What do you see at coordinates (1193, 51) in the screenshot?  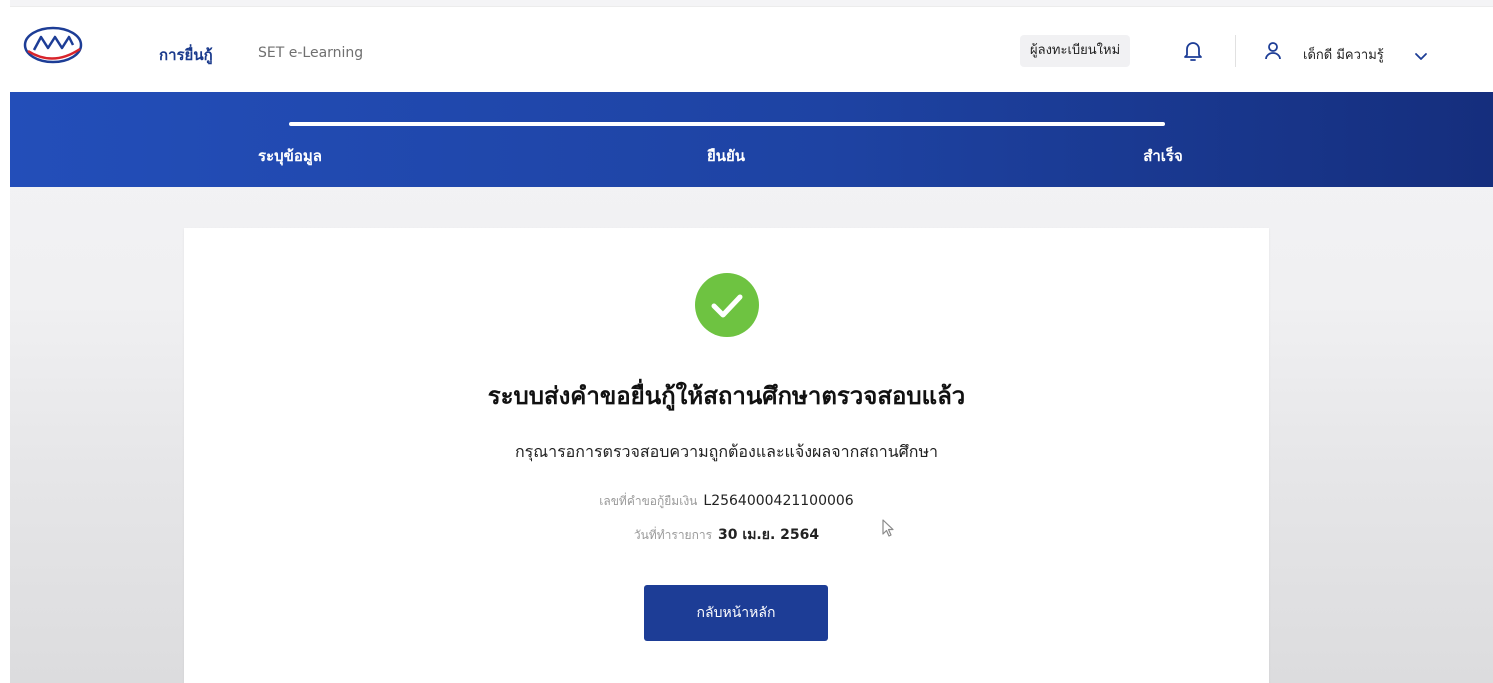 I see `bell-icon` at bounding box center [1193, 51].